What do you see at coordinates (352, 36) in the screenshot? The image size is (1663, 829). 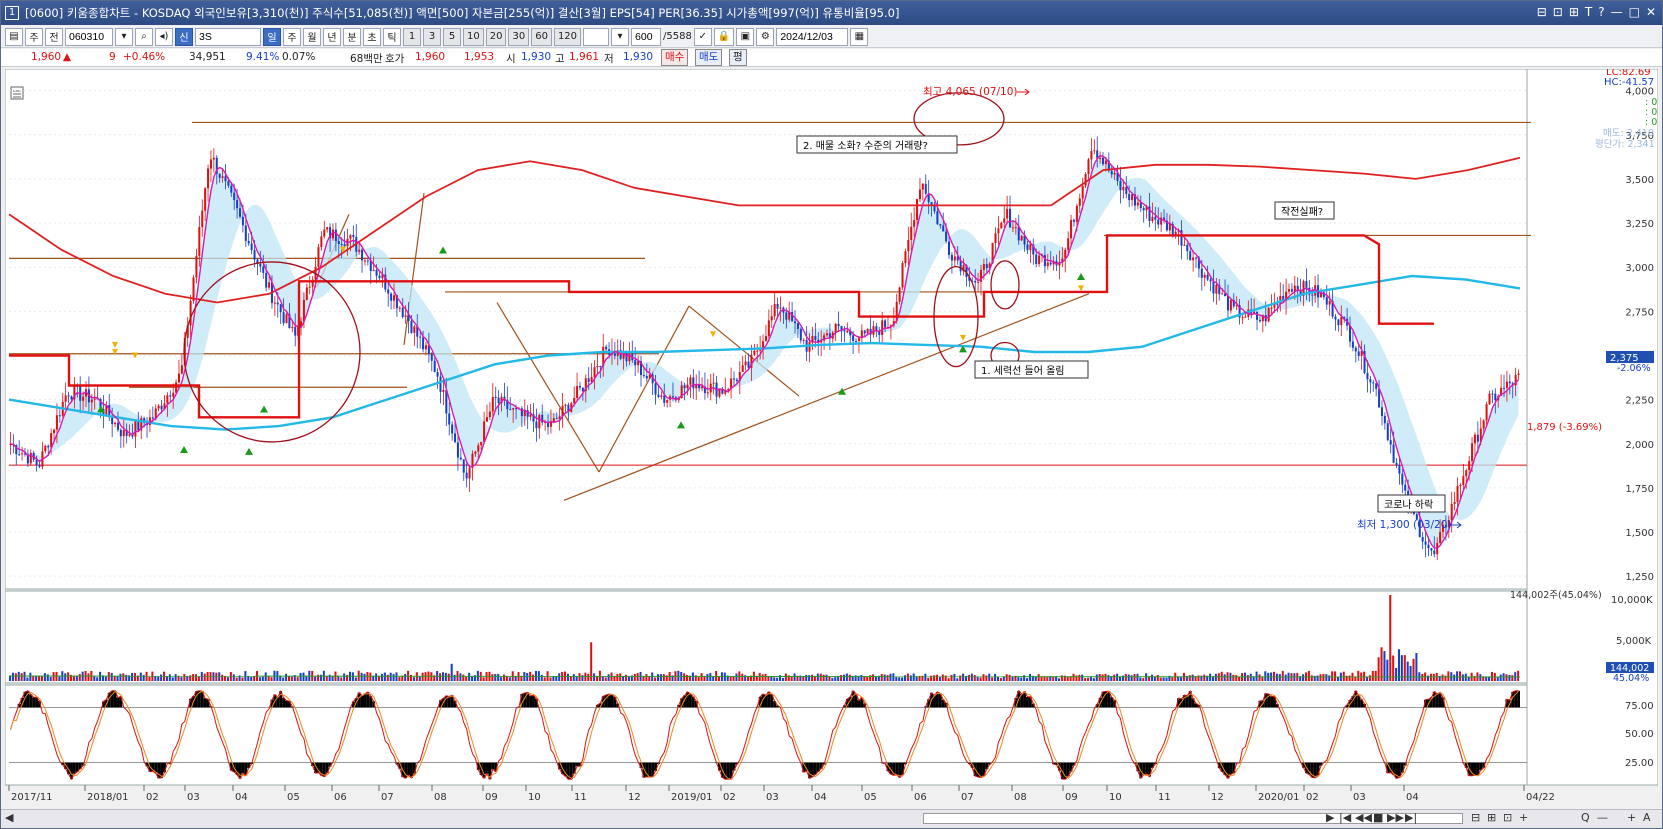 I see `period-minute: 분` at bounding box center [352, 36].